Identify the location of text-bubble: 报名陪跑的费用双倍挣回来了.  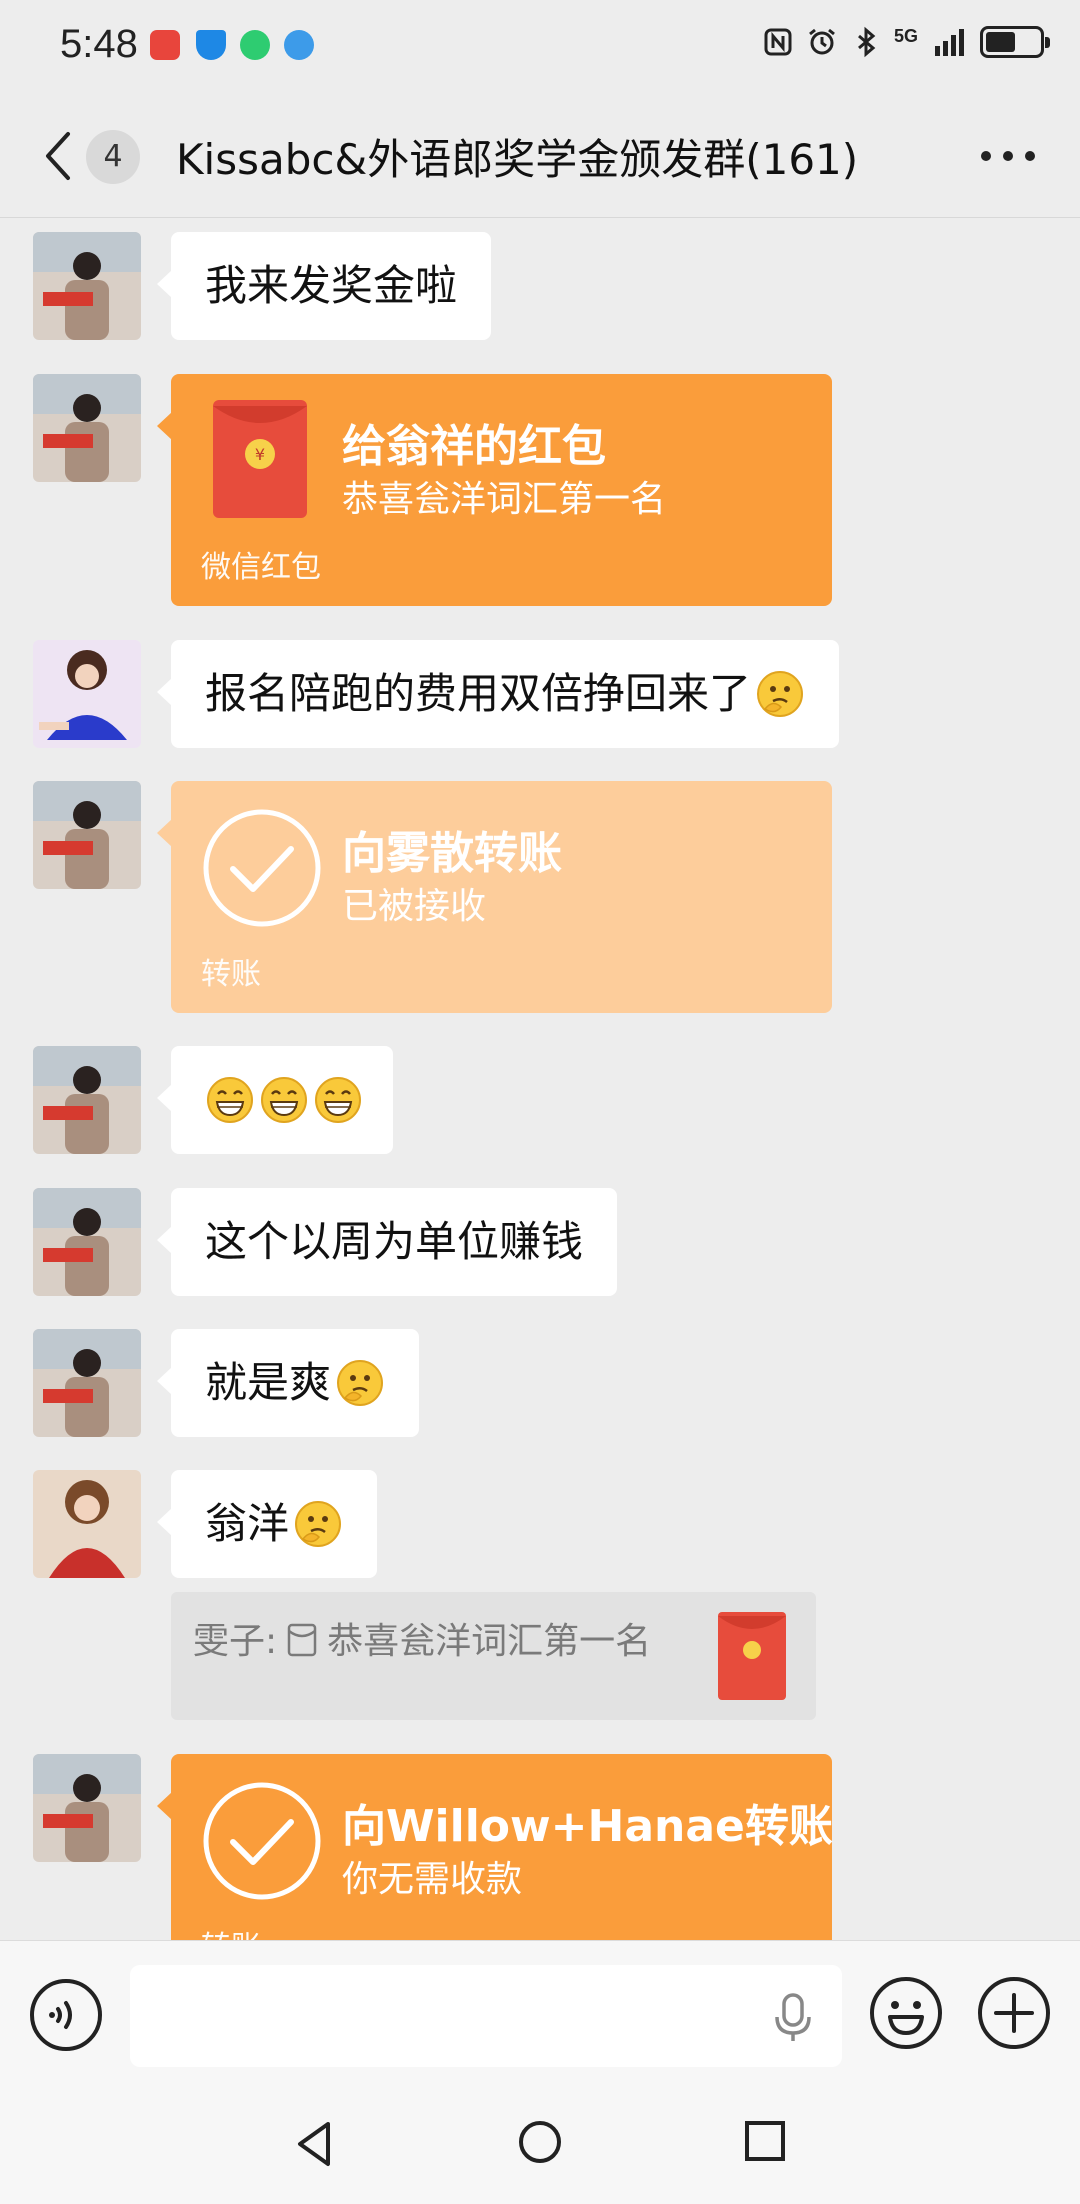
(498, 694).